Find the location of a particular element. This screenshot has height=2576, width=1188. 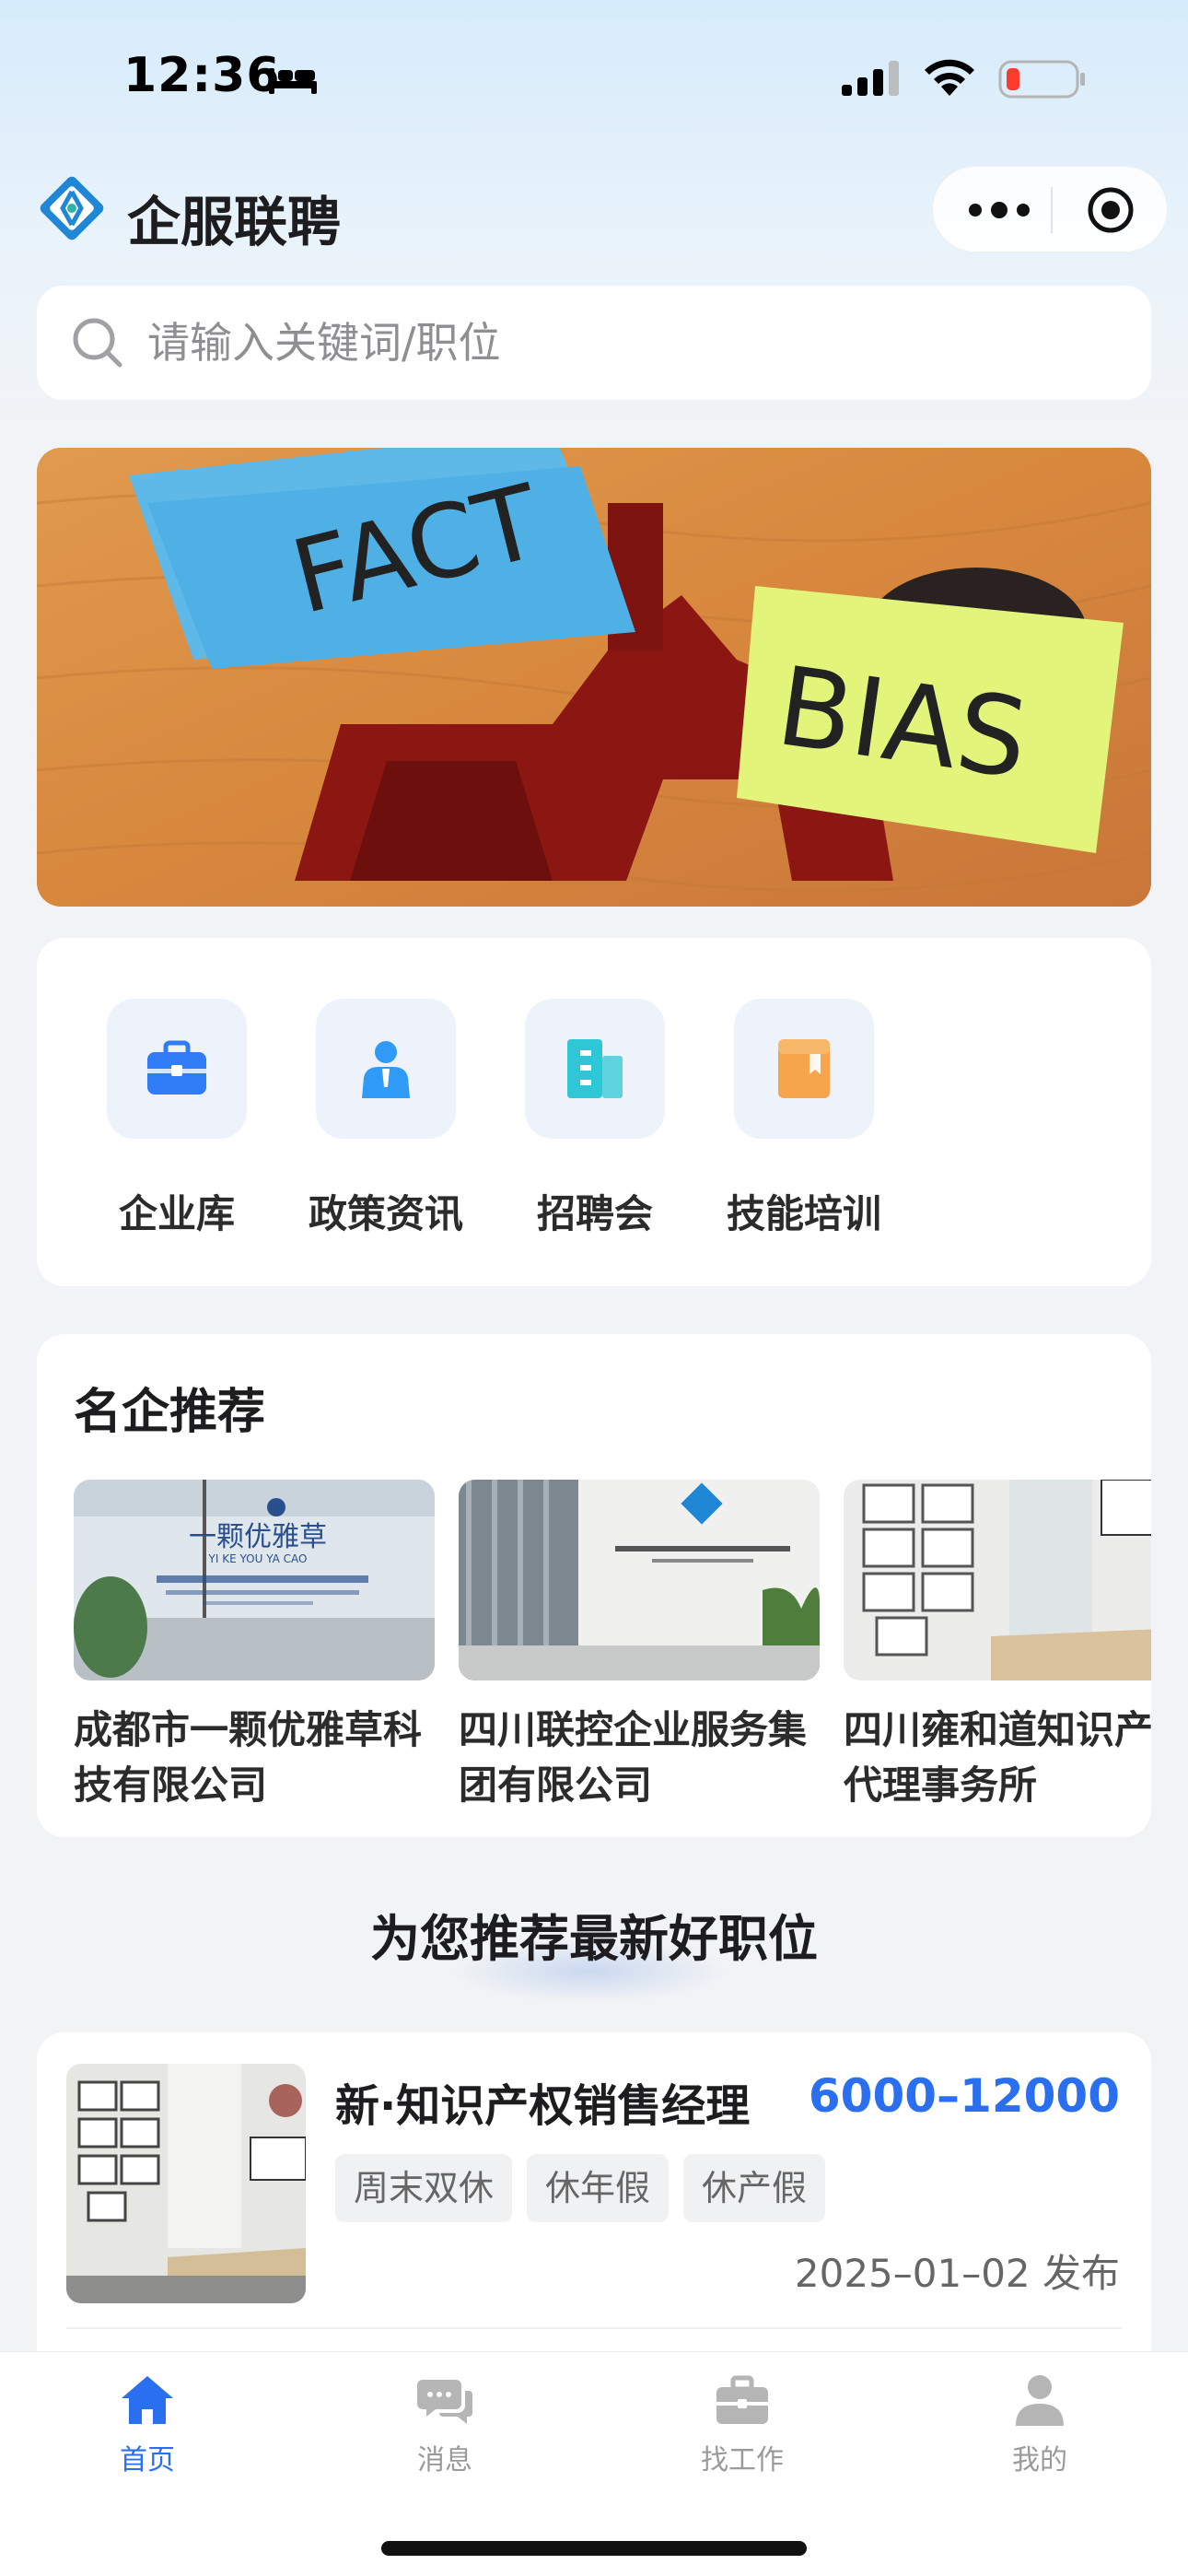

status-time: 12:36 is located at coordinates (202, 75).